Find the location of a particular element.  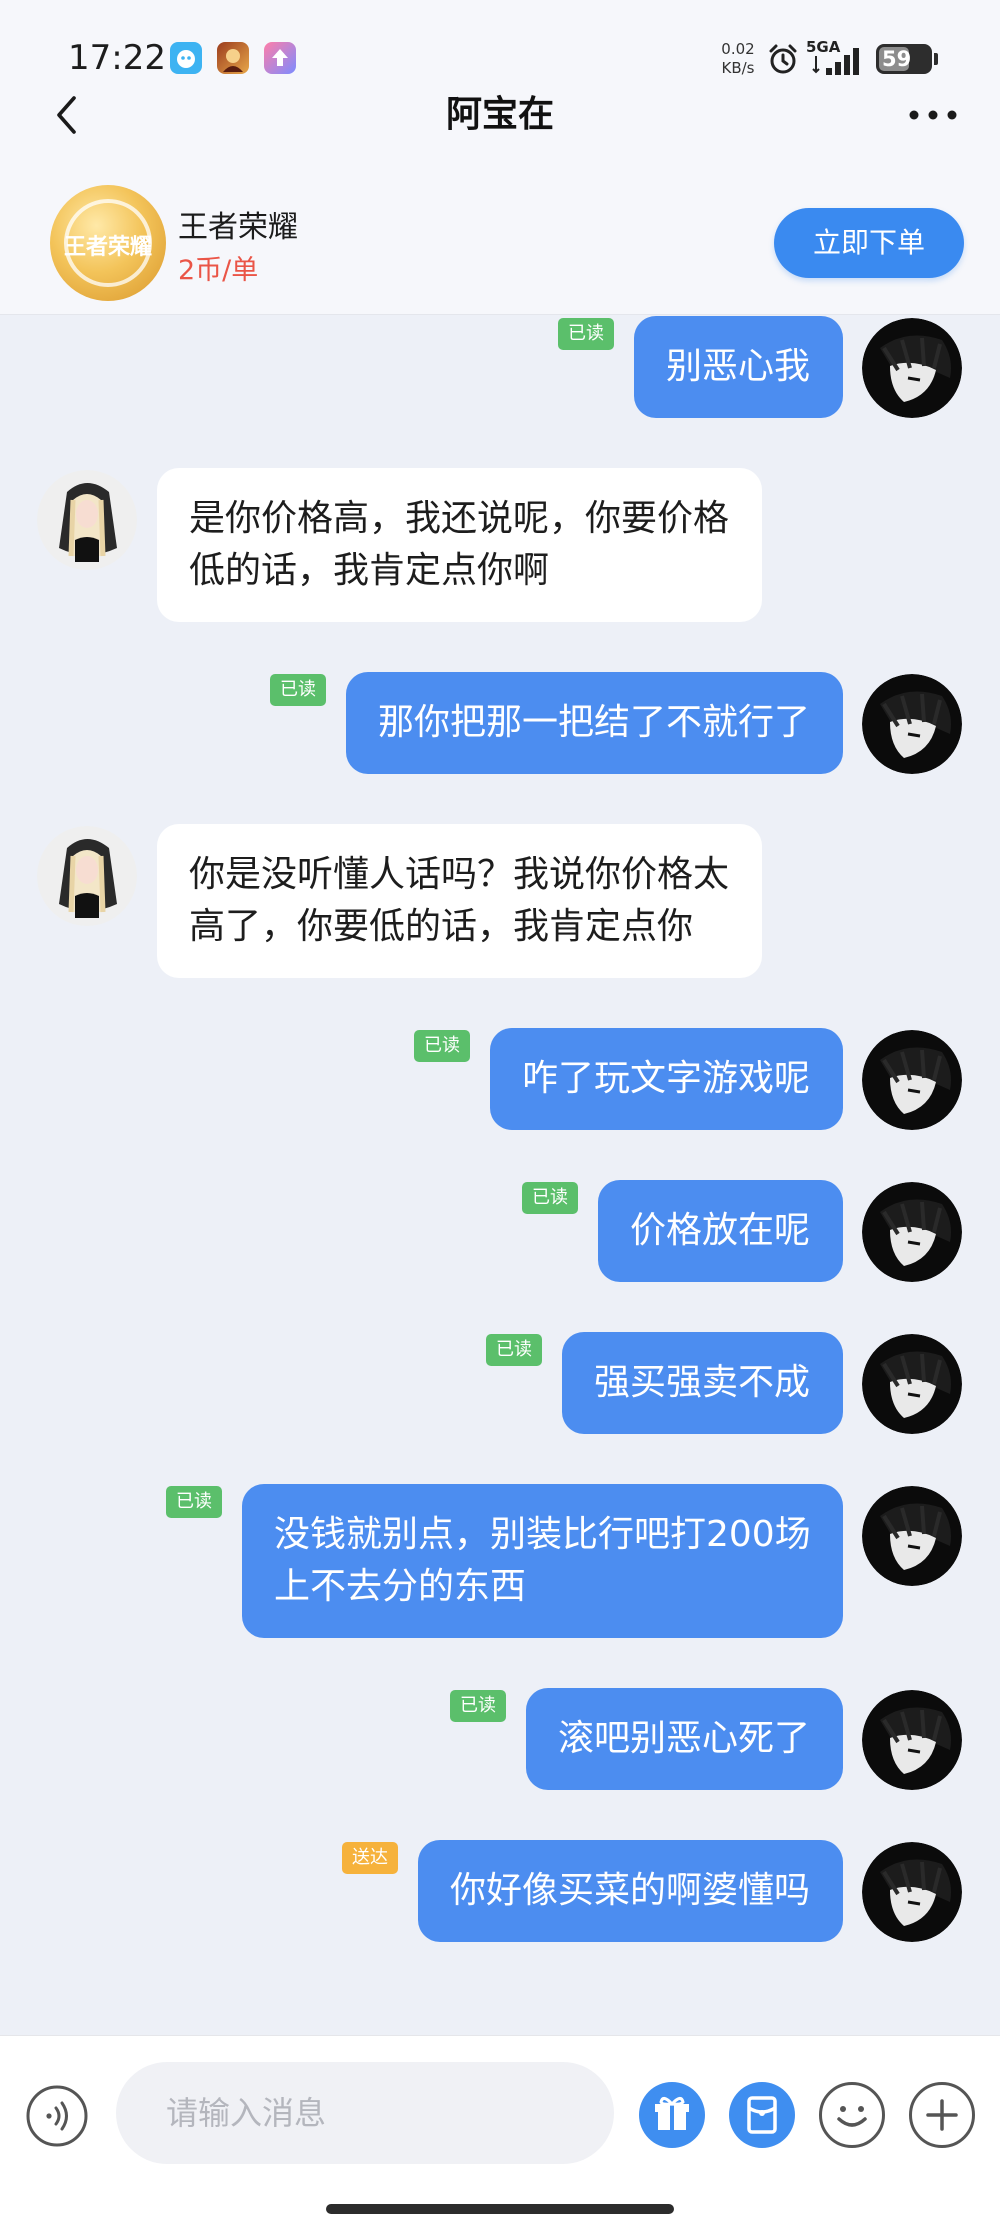

emoji-button is located at coordinates (852, 2115).